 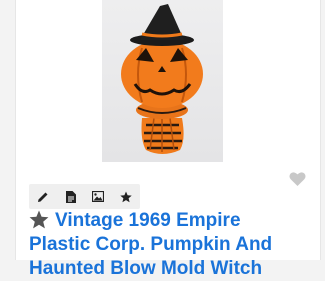 I want to click on image-icon, so click(x=98, y=196).